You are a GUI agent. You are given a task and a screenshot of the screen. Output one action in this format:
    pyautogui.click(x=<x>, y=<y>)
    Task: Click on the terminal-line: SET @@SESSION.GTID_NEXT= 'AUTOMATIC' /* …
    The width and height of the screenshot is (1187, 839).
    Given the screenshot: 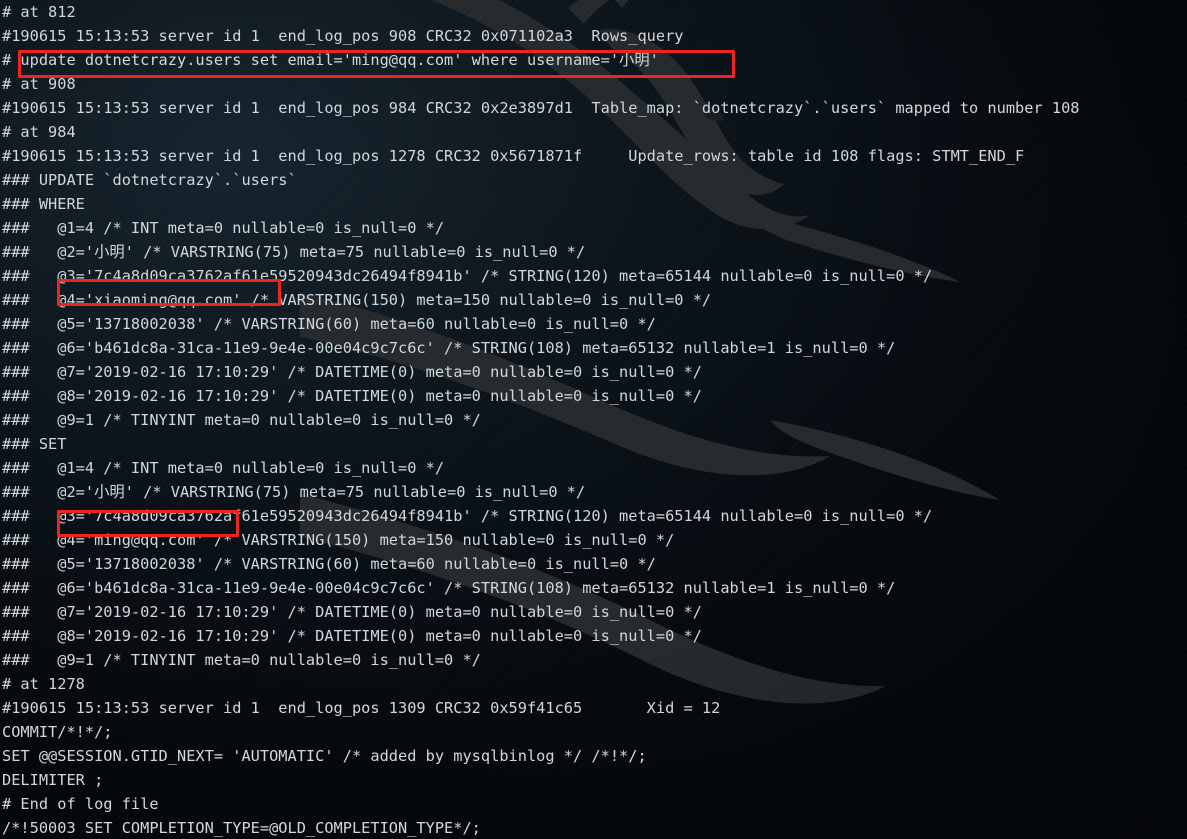 What is the action you would take?
    pyautogui.click(x=324, y=756)
    